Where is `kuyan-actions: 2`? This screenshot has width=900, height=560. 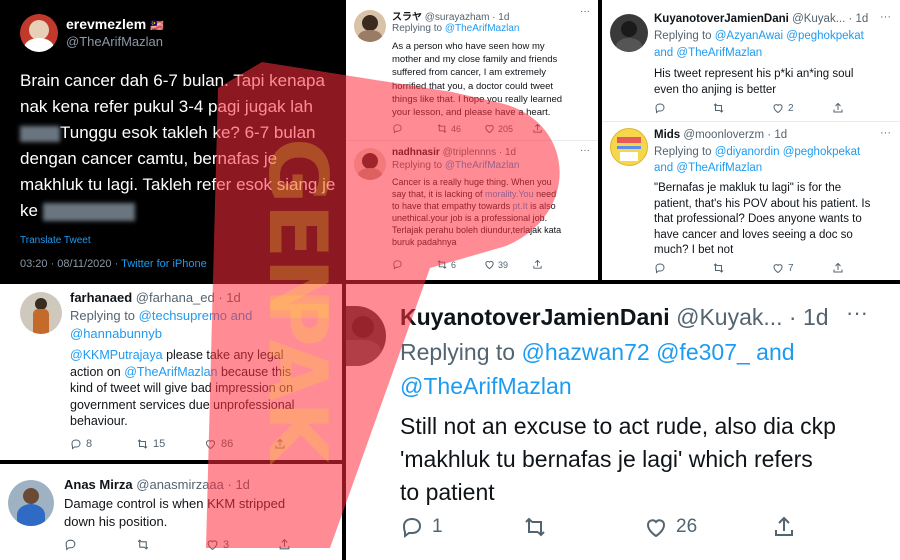
kuyan-actions: 2 is located at coordinates (749, 108).